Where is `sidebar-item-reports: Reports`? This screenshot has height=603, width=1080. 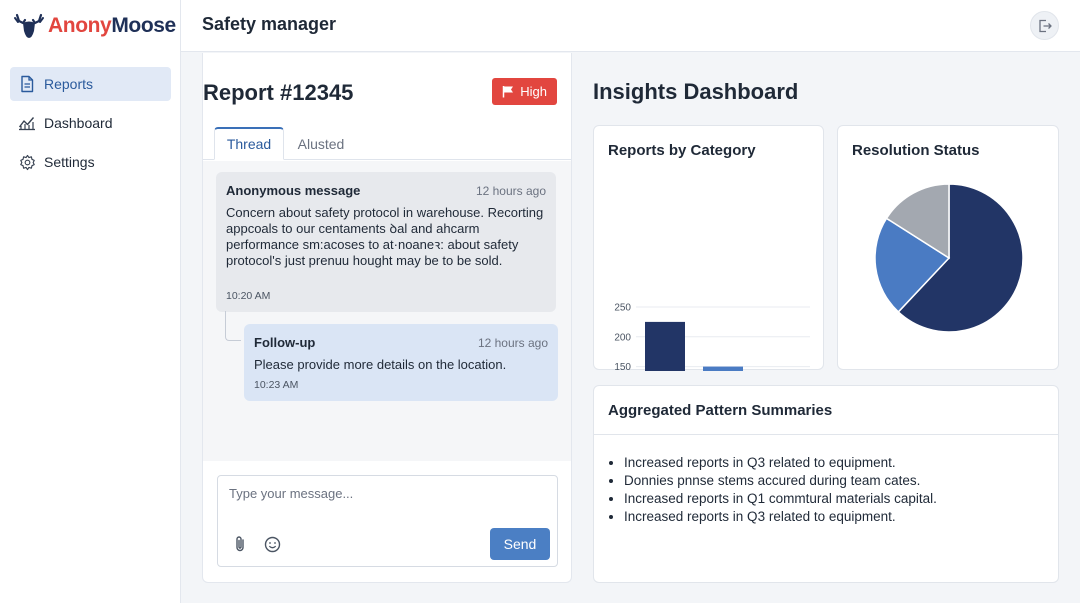
sidebar-item-reports: Reports is located at coordinates (90, 84).